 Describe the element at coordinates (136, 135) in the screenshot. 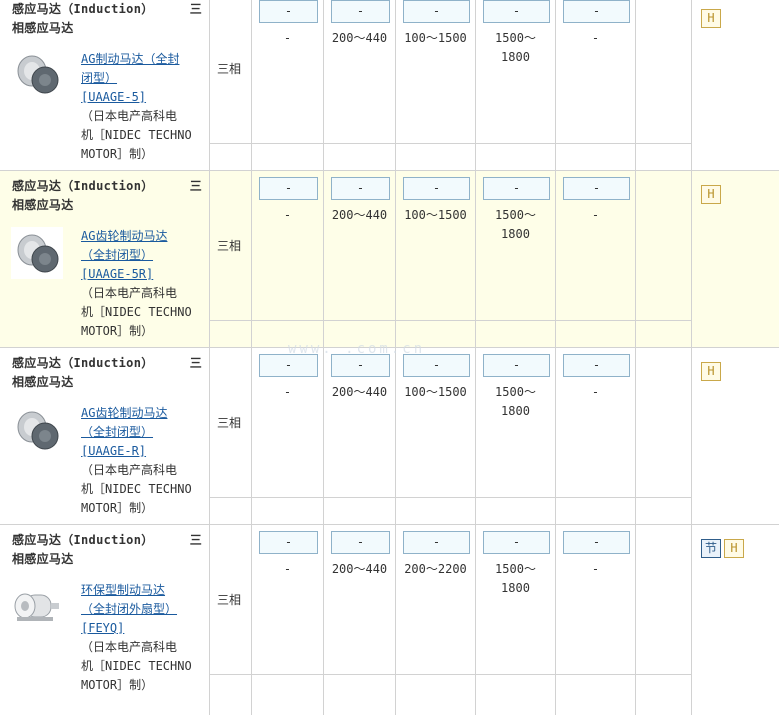

I see `maker-line: 机［NIDEC TECHNO` at that location.